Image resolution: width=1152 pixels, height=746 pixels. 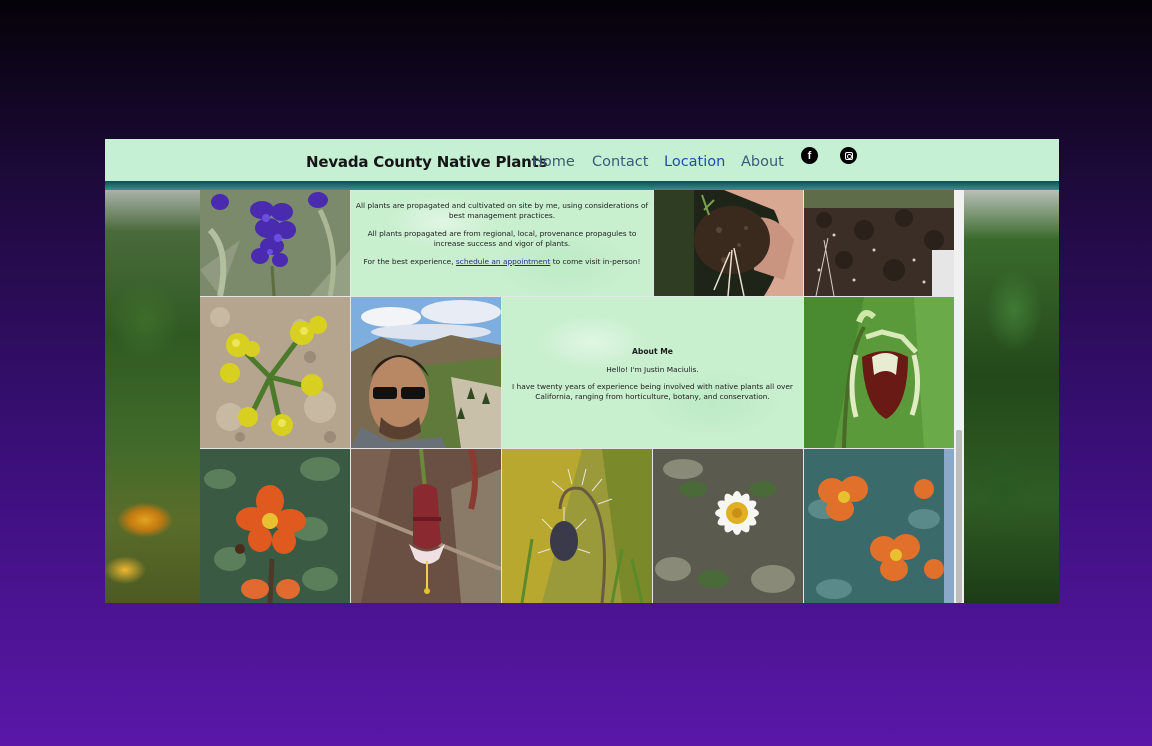 What do you see at coordinates (152, 396) in the screenshot?
I see `background-forest-left` at bounding box center [152, 396].